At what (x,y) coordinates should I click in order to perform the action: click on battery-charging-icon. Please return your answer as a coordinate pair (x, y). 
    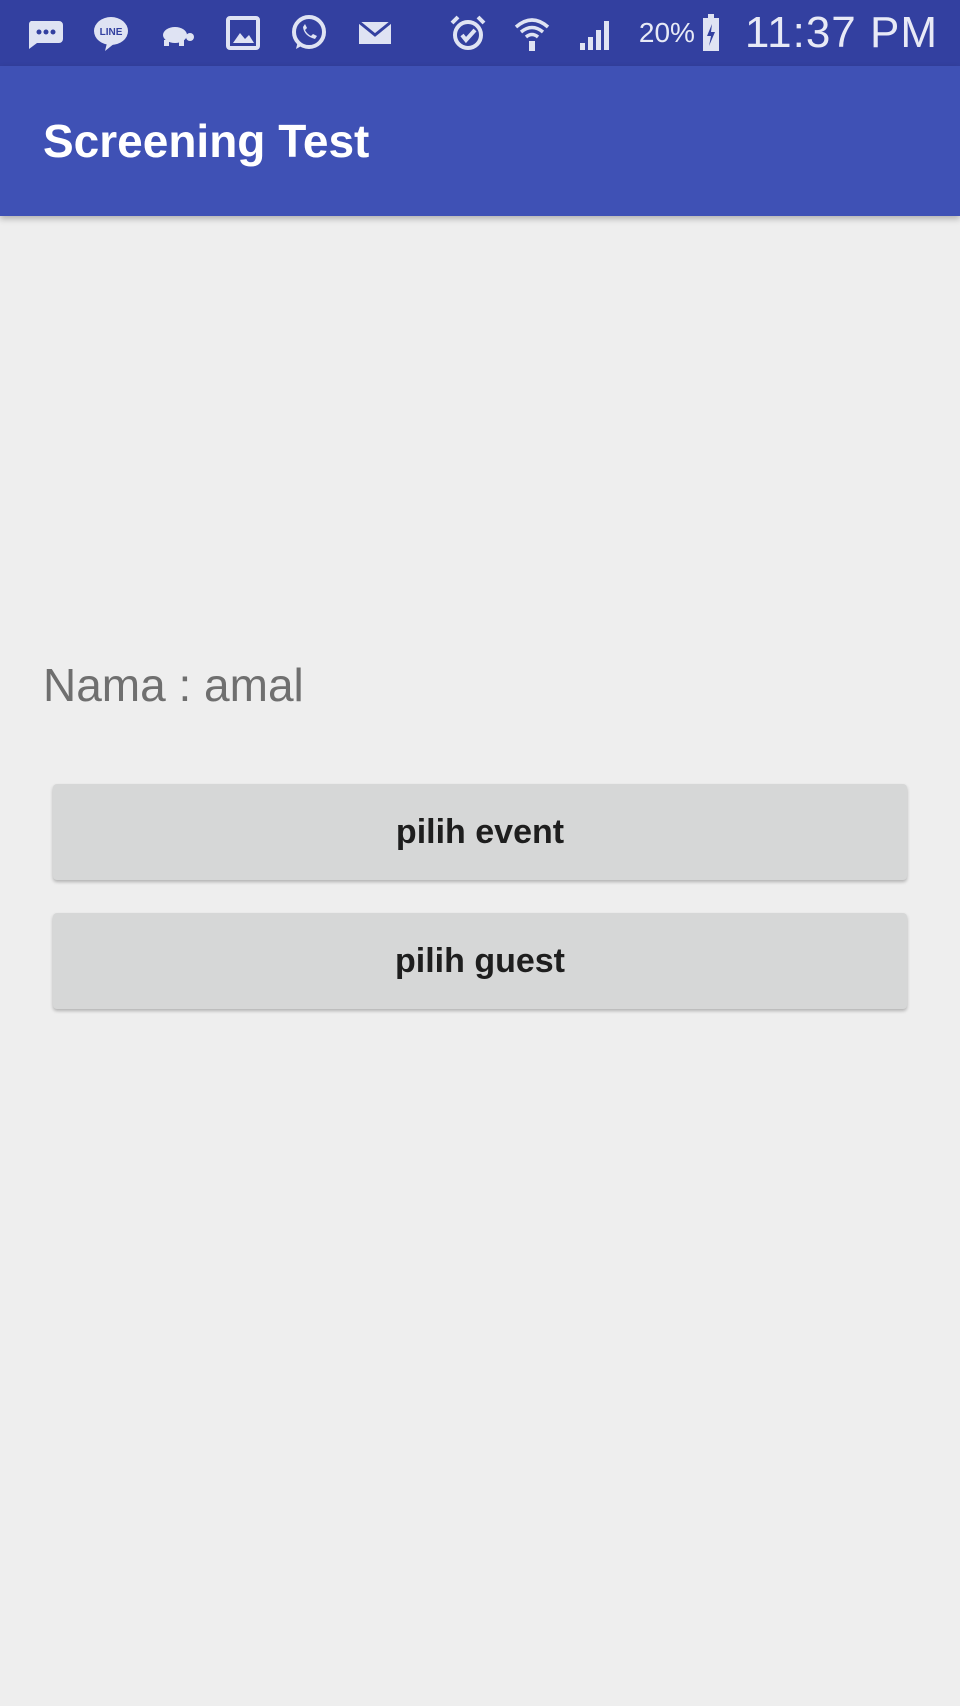
    Looking at the image, I should click on (711, 33).